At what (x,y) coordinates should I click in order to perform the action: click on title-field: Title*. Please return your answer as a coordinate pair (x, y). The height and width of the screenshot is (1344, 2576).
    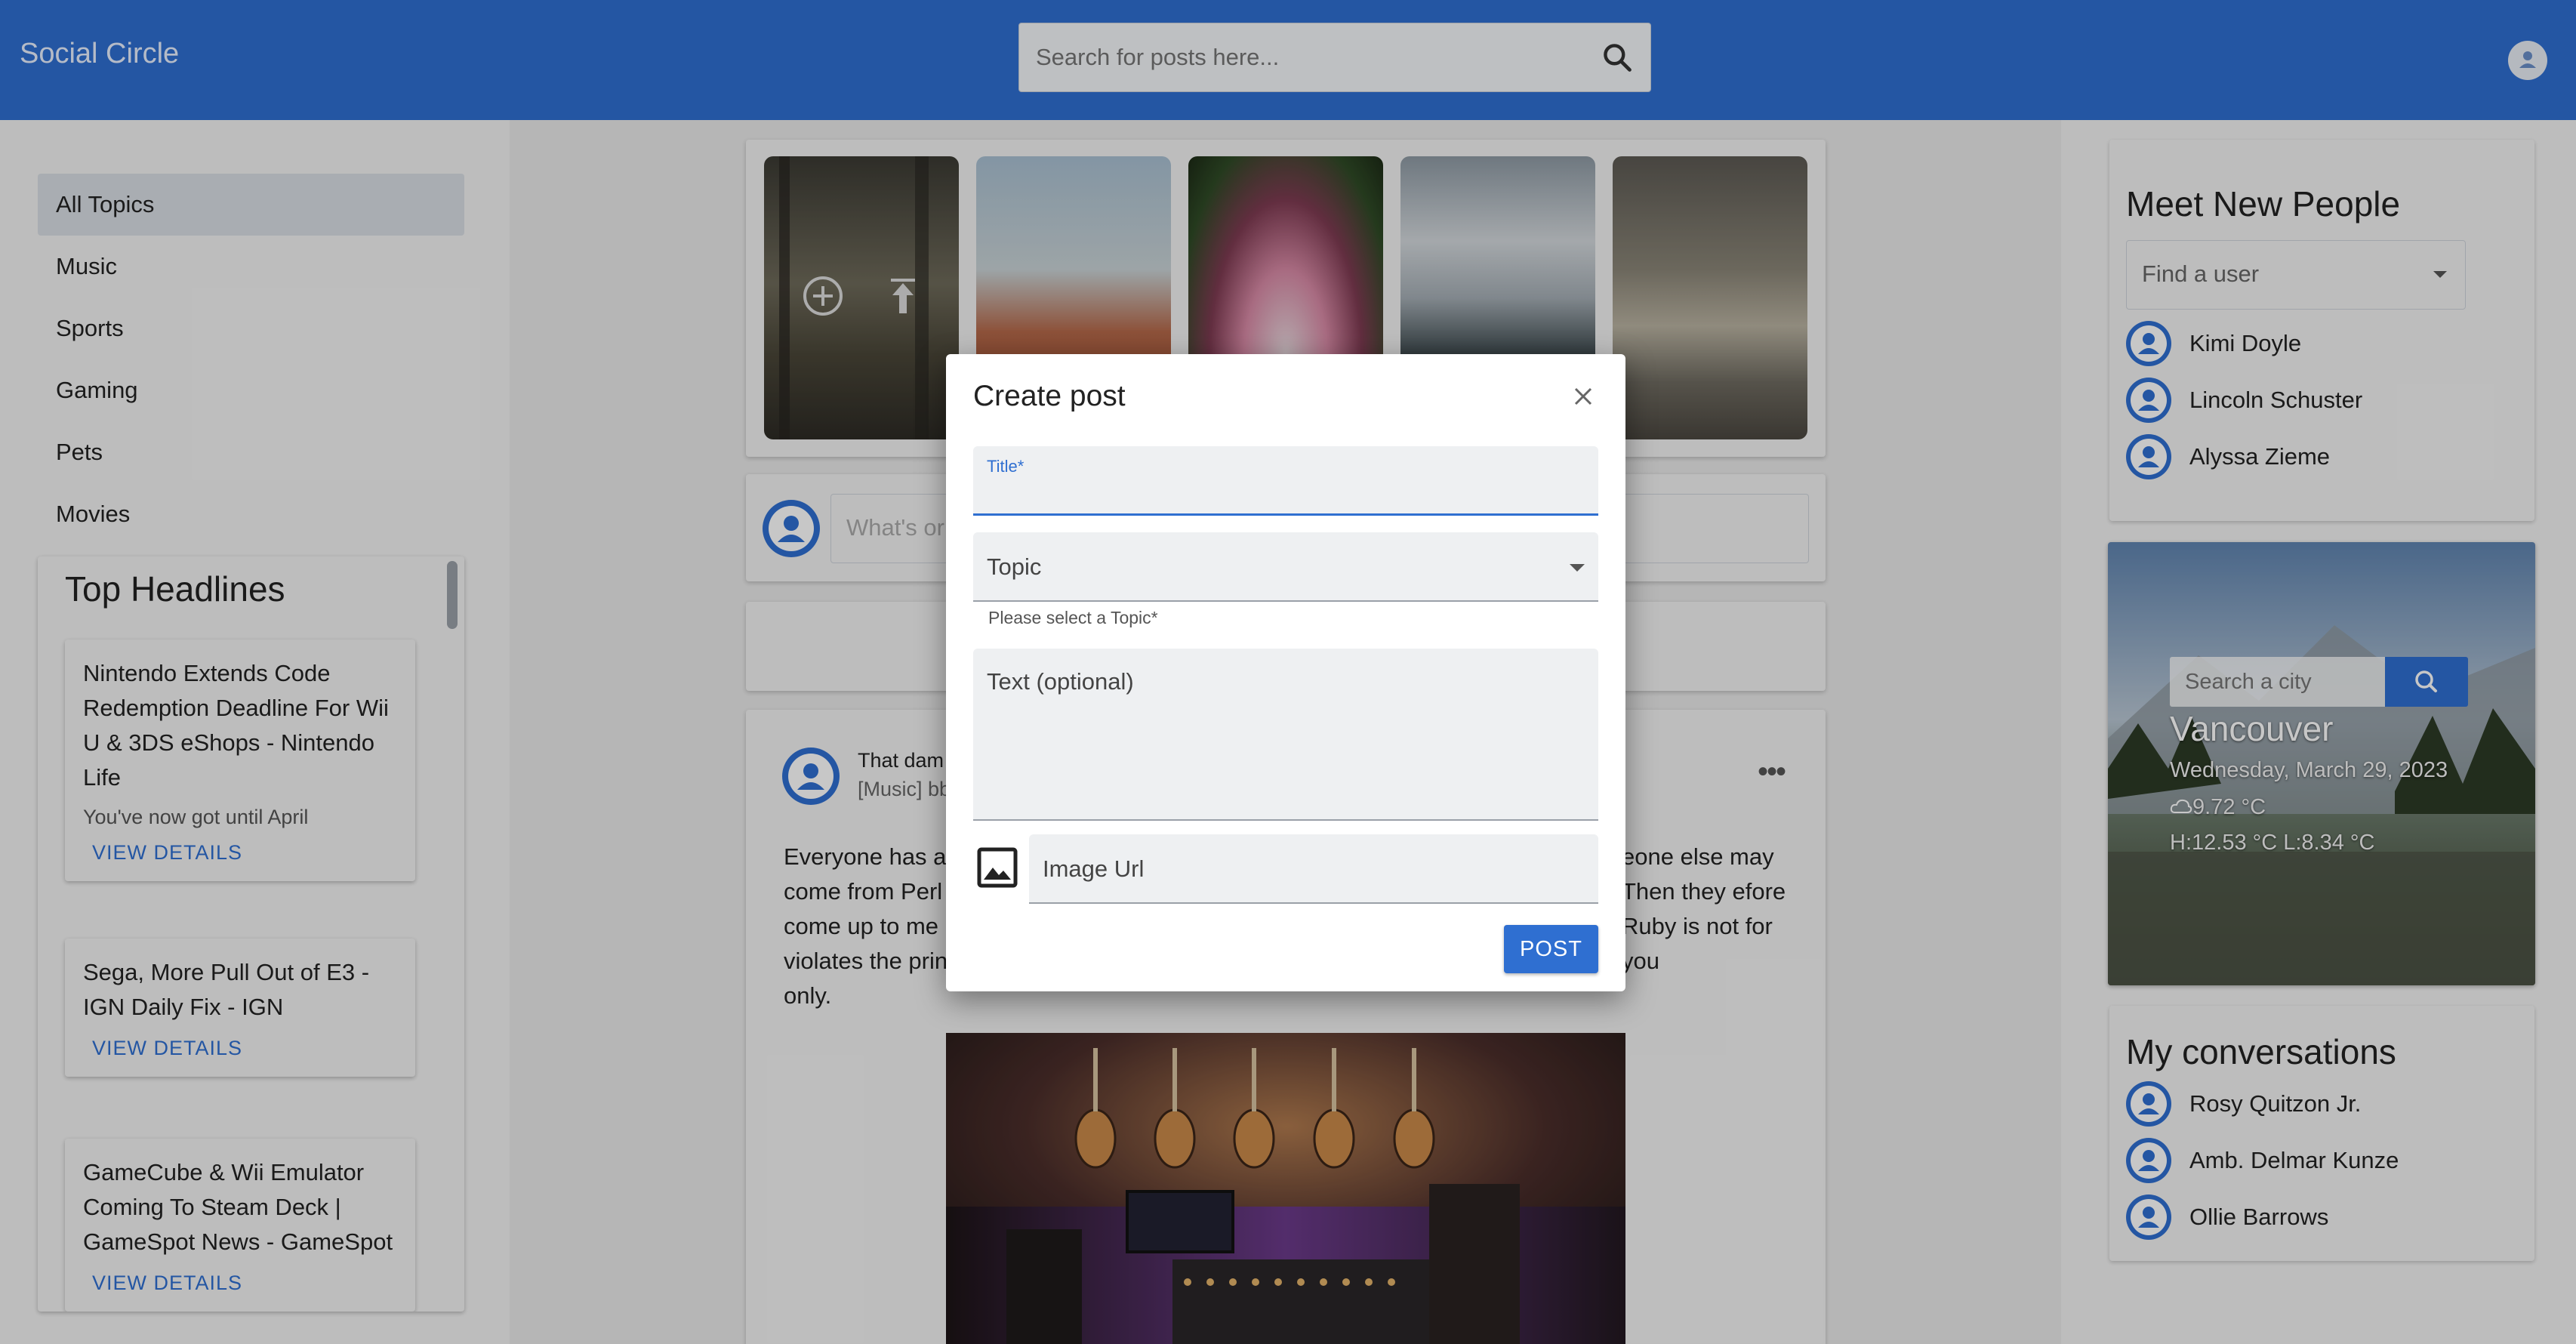
    Looking at the image, I should click on (1285, 481).